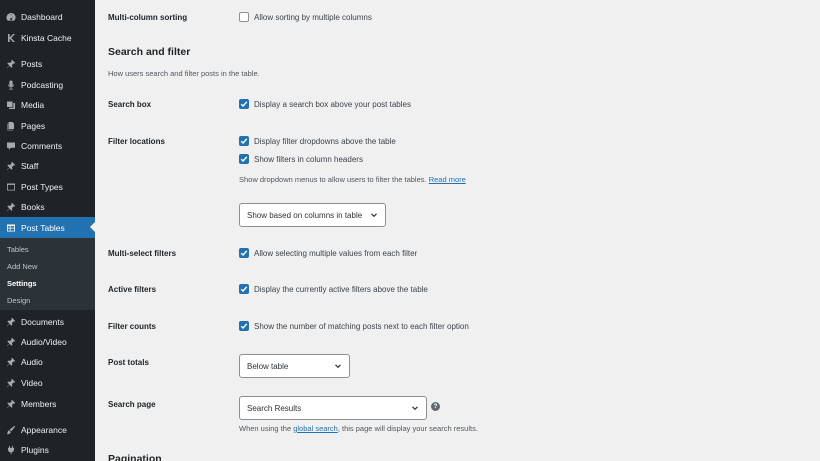 This screenshot has height=461, width=820. Describe the element at coordinates (265, 428) in the screenshot. I see `hint-text: When using the` at that location.